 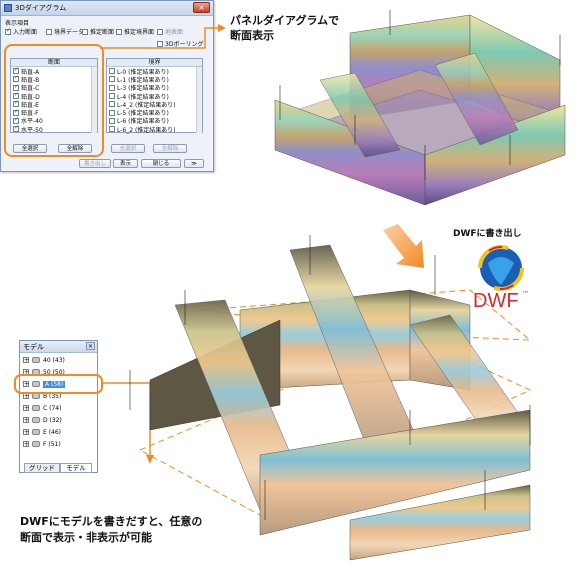 I want to click on tree-item: + F (51), so click(x=42, y=444).